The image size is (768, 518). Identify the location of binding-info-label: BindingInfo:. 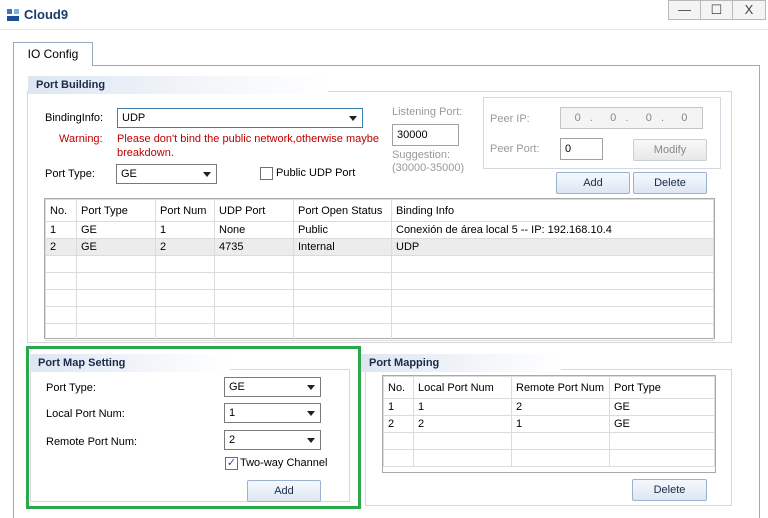
(74, 118).